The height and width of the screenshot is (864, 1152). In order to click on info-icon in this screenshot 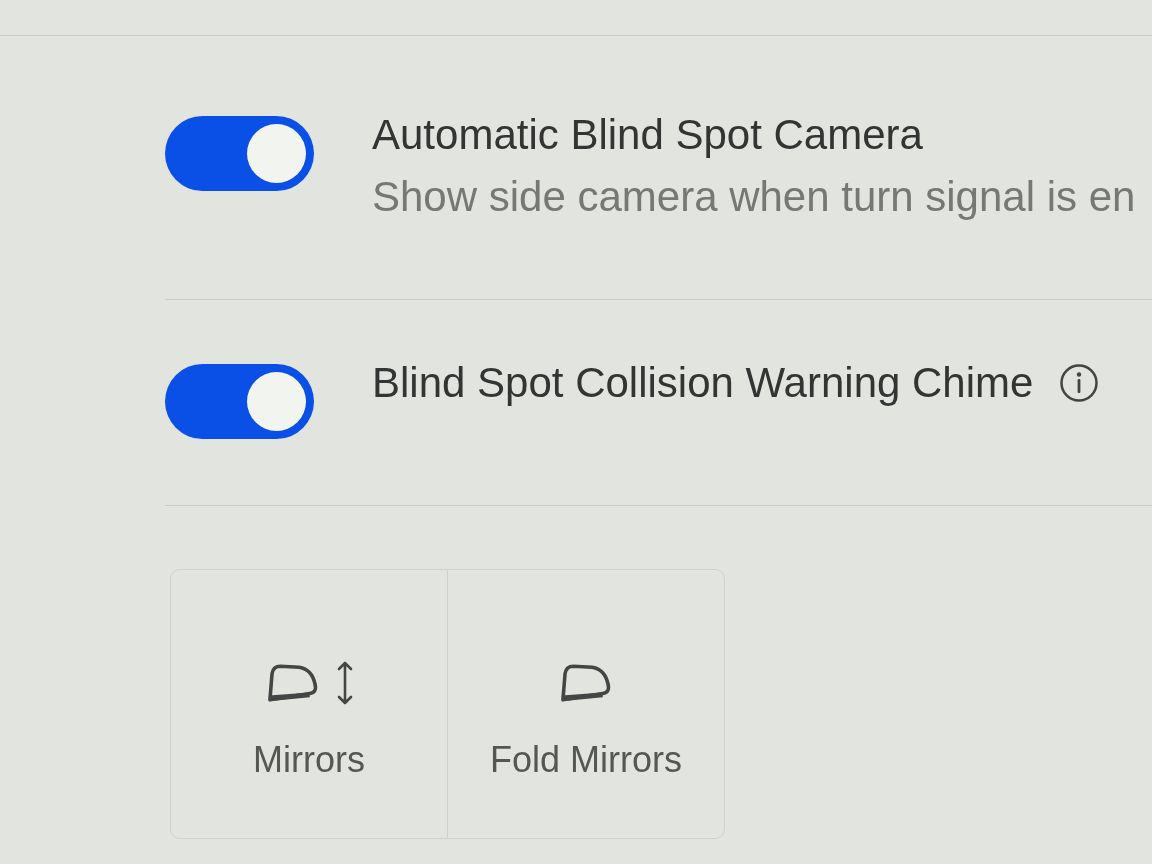, I will do `click(1079, 383)`.